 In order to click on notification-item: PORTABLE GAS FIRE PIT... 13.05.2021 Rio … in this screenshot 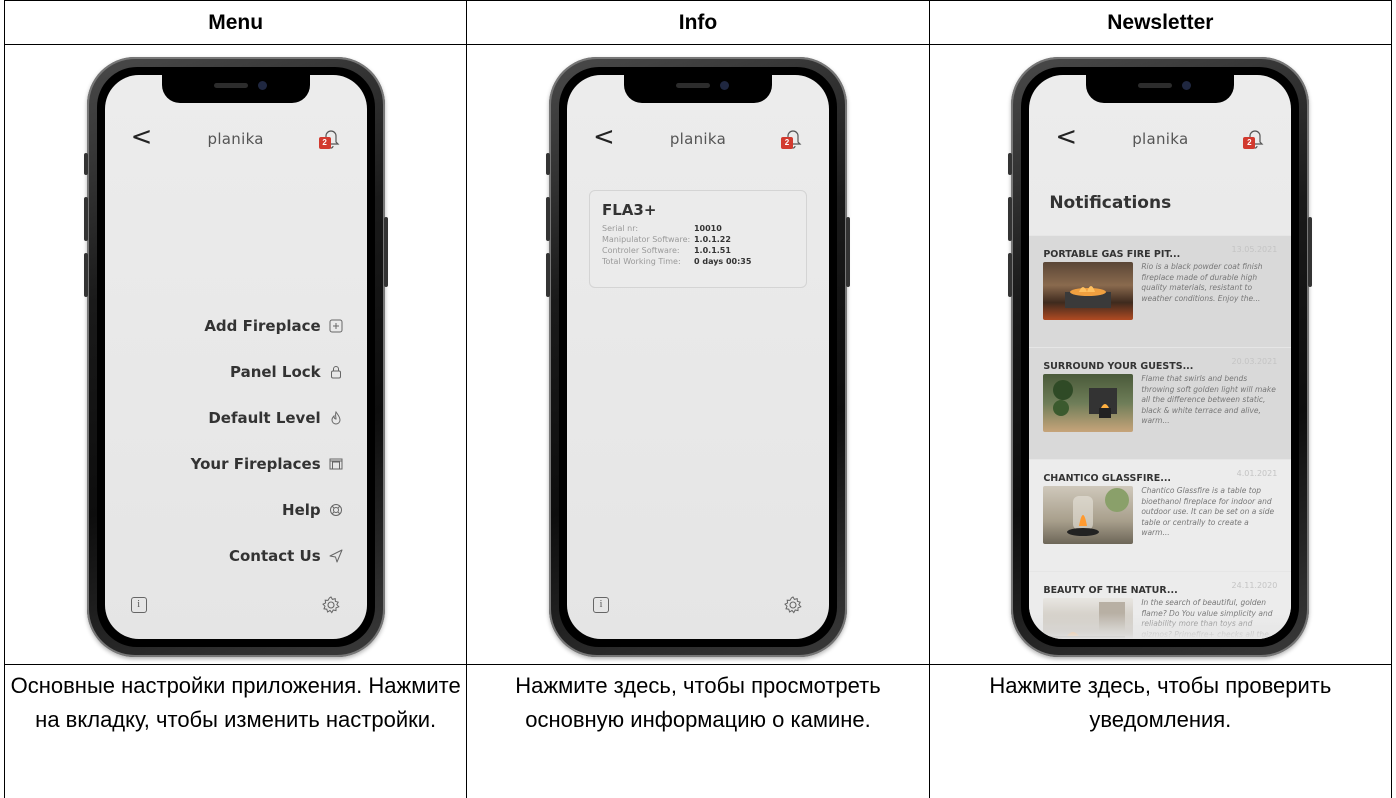, I will do `click(1160, 291)`.